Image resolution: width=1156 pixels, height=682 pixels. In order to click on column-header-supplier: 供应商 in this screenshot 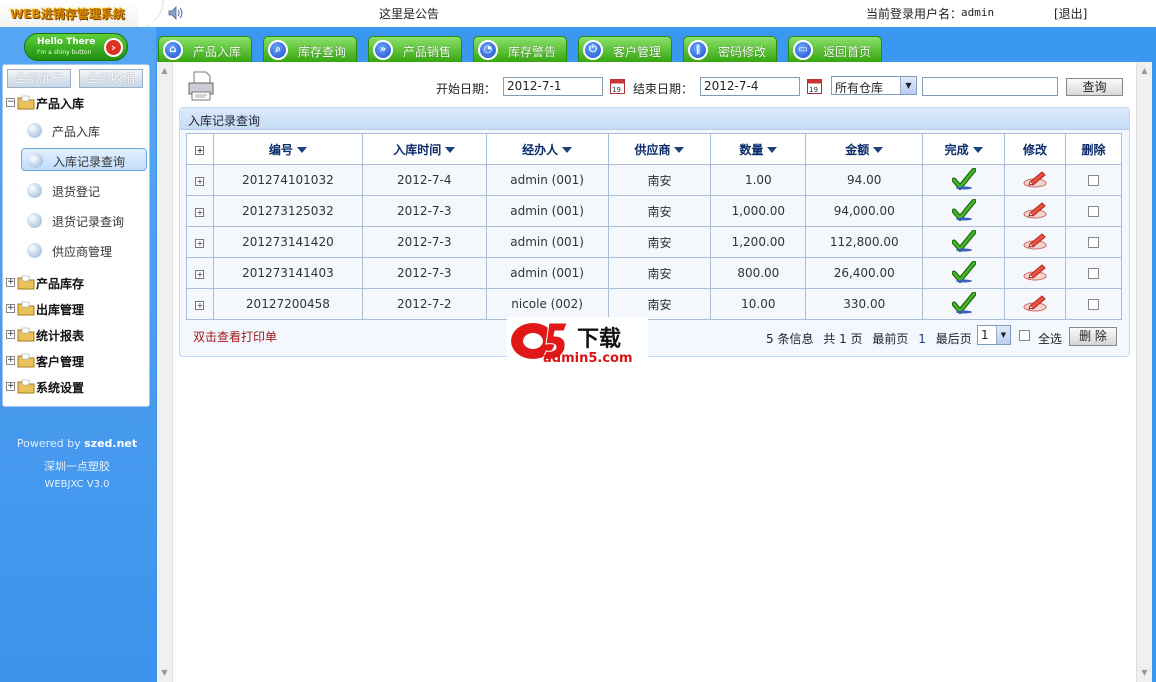, I will do `click(659, 149)`.